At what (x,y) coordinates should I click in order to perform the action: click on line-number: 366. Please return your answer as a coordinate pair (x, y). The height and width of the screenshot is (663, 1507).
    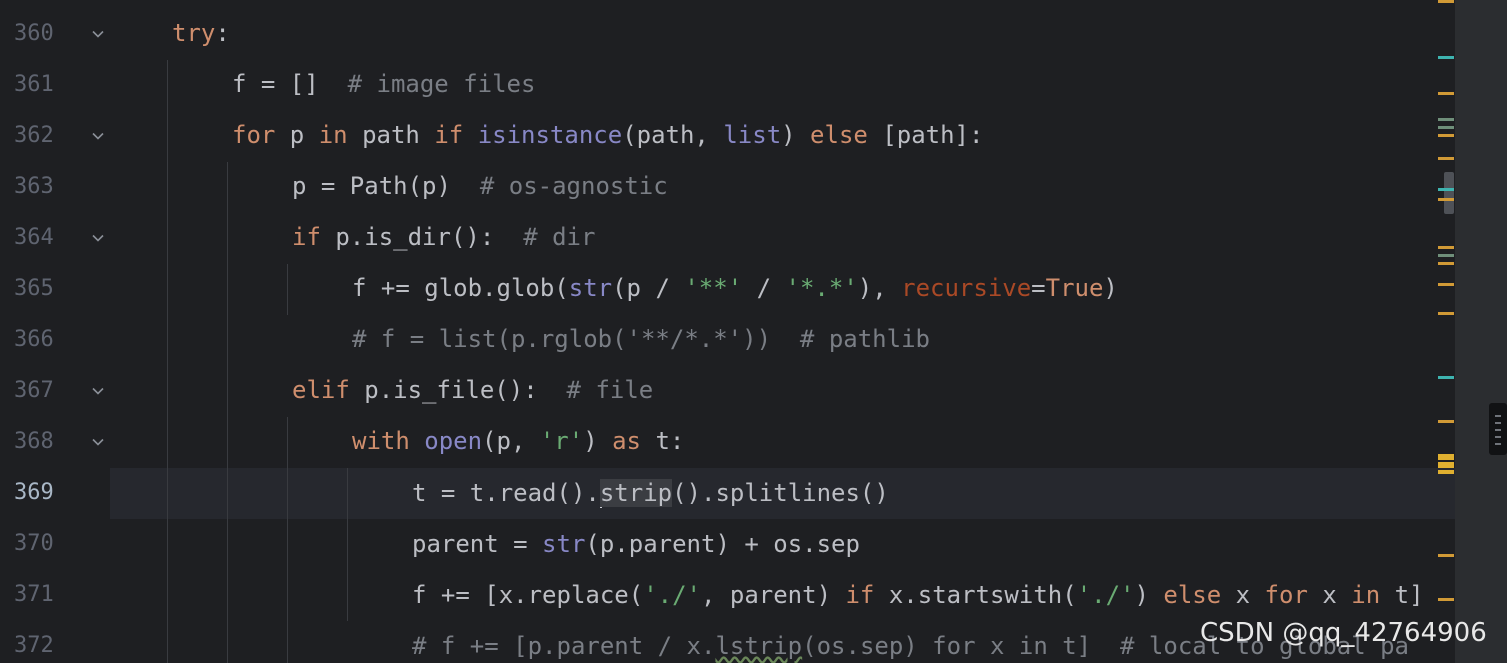
    Looking at the image, I should click on (34, 339).